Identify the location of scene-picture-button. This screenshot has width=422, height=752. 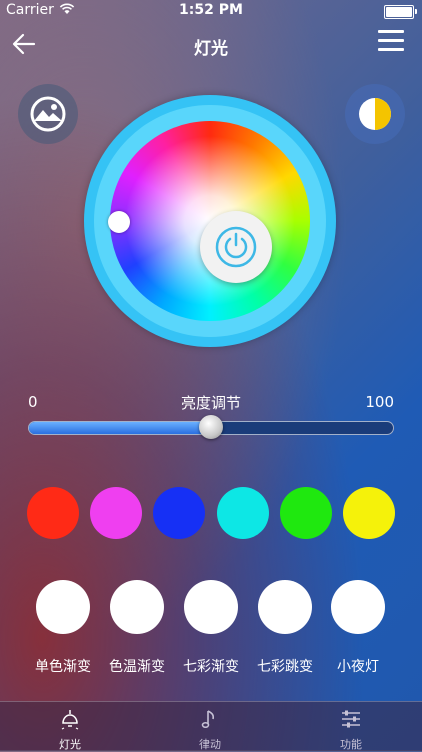
(48, 114).